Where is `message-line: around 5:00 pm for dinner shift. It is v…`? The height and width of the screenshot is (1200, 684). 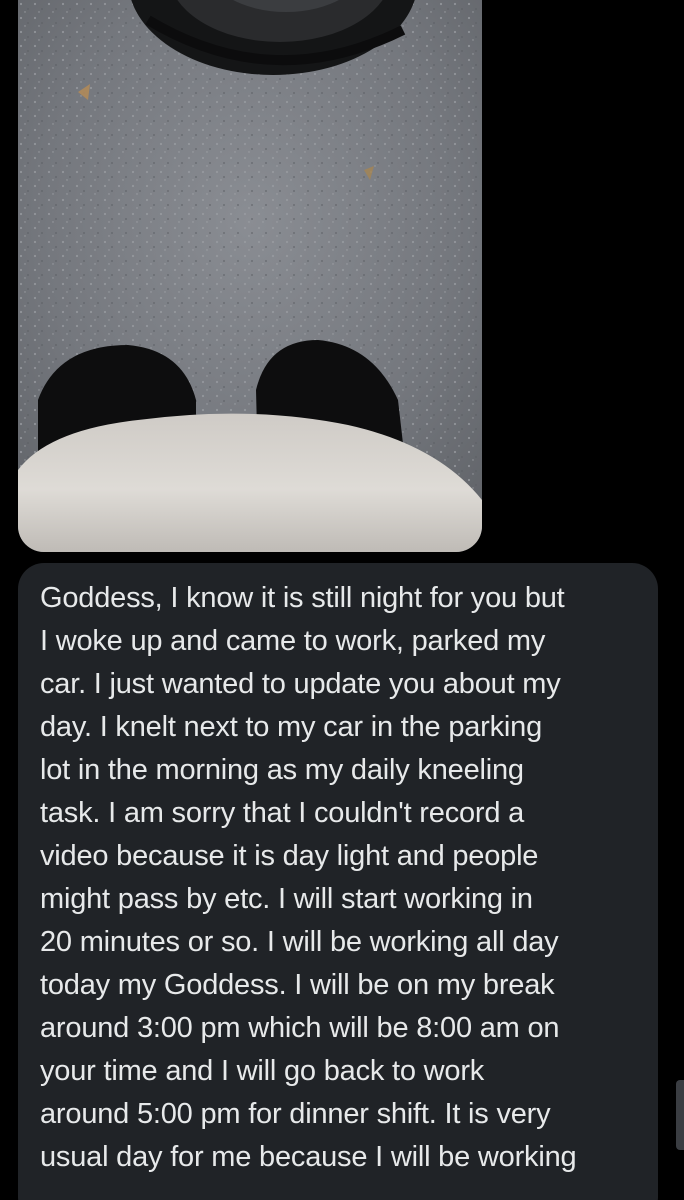
message-line: around 5:00 pm for dinner shift. It is v… is located at coordinates (295, 1114).